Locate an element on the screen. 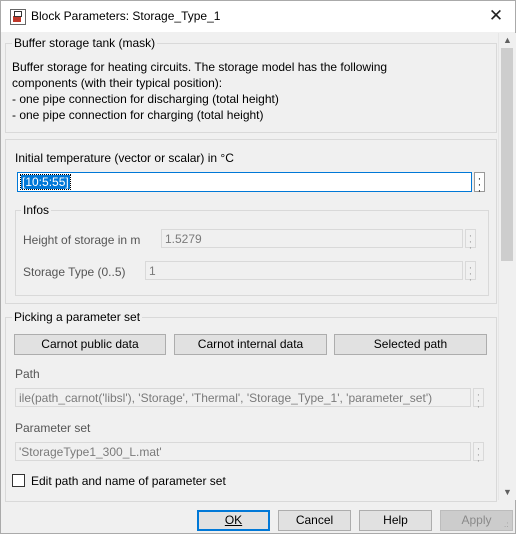 The height and width of the screenshot is (534, 516). help-button: Help is located at coordinates (395, 520).